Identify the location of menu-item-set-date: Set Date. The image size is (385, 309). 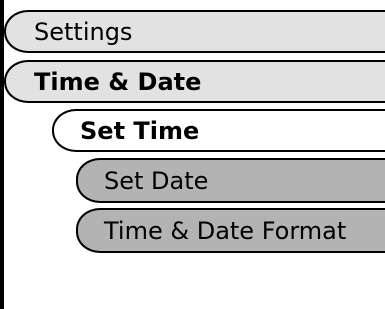
(230, 180).